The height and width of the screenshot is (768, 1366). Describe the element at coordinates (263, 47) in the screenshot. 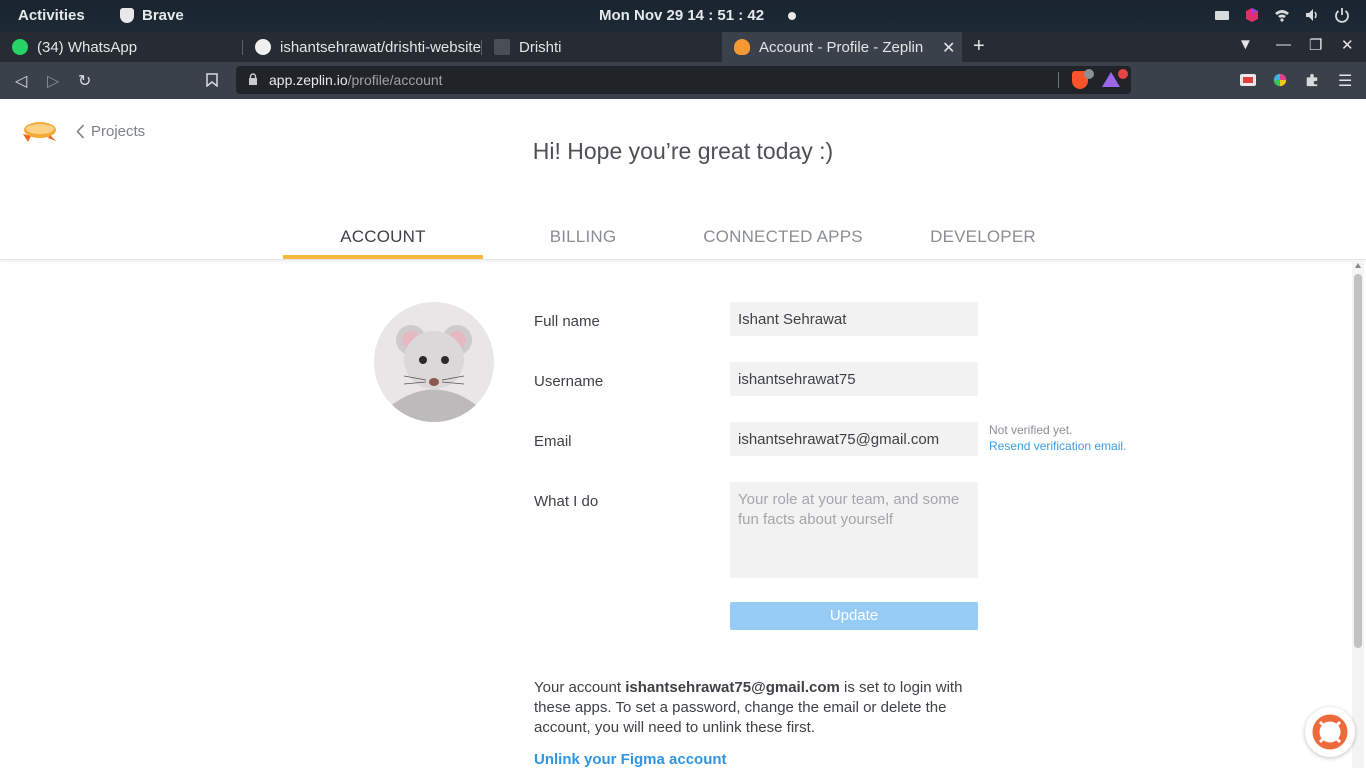

I see `github-icon` at that location.